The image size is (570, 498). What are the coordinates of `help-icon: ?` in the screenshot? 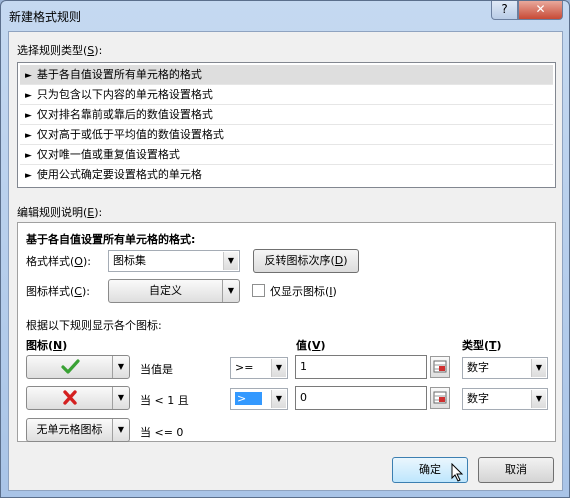 It's located at (504, 9).